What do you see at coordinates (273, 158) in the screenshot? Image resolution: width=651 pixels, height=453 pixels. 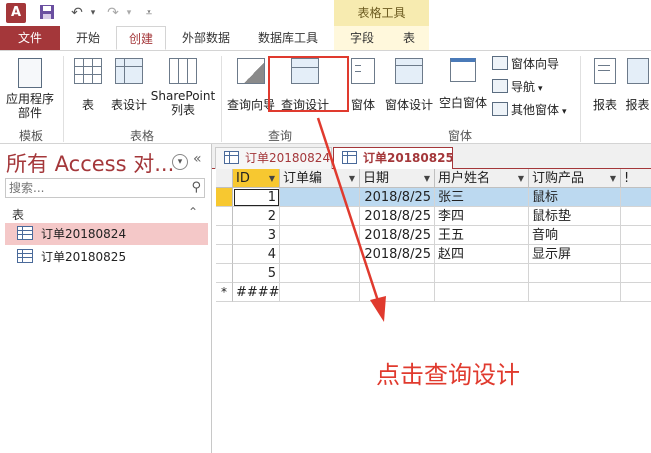 I see `doc-tab: 订单20180824` at bounding box center [273, 158].